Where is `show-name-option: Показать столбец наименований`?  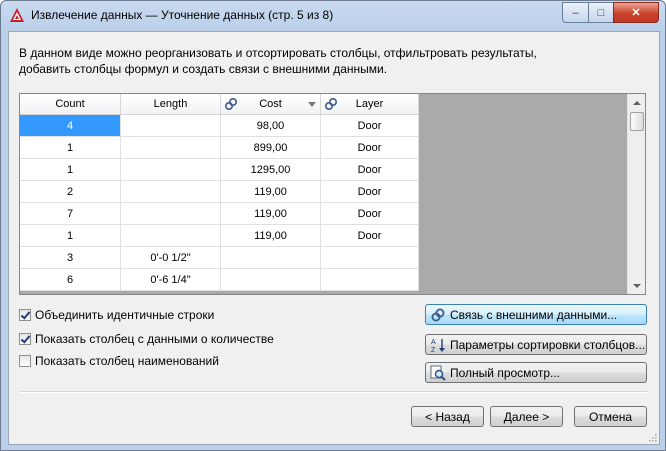 show-name-option: Показать столбец наименований is located at coordinates (119, 361).